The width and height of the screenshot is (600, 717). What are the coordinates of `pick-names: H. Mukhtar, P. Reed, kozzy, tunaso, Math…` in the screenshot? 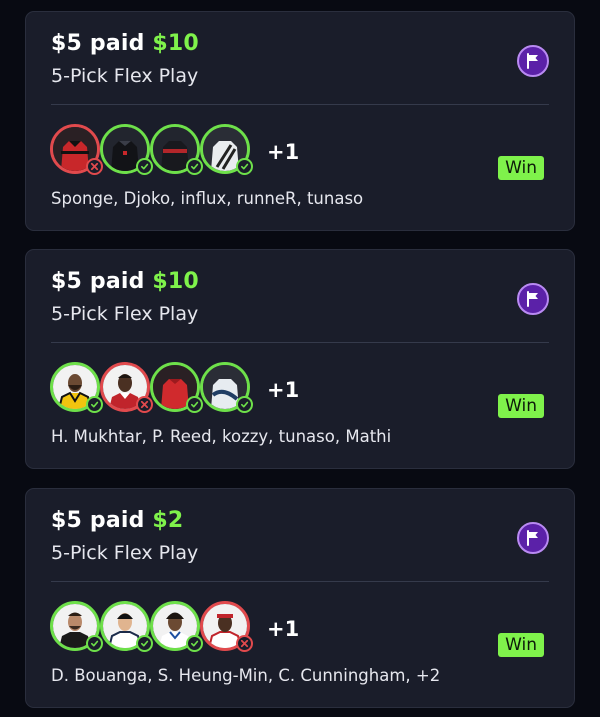 It's located at (221, 436).